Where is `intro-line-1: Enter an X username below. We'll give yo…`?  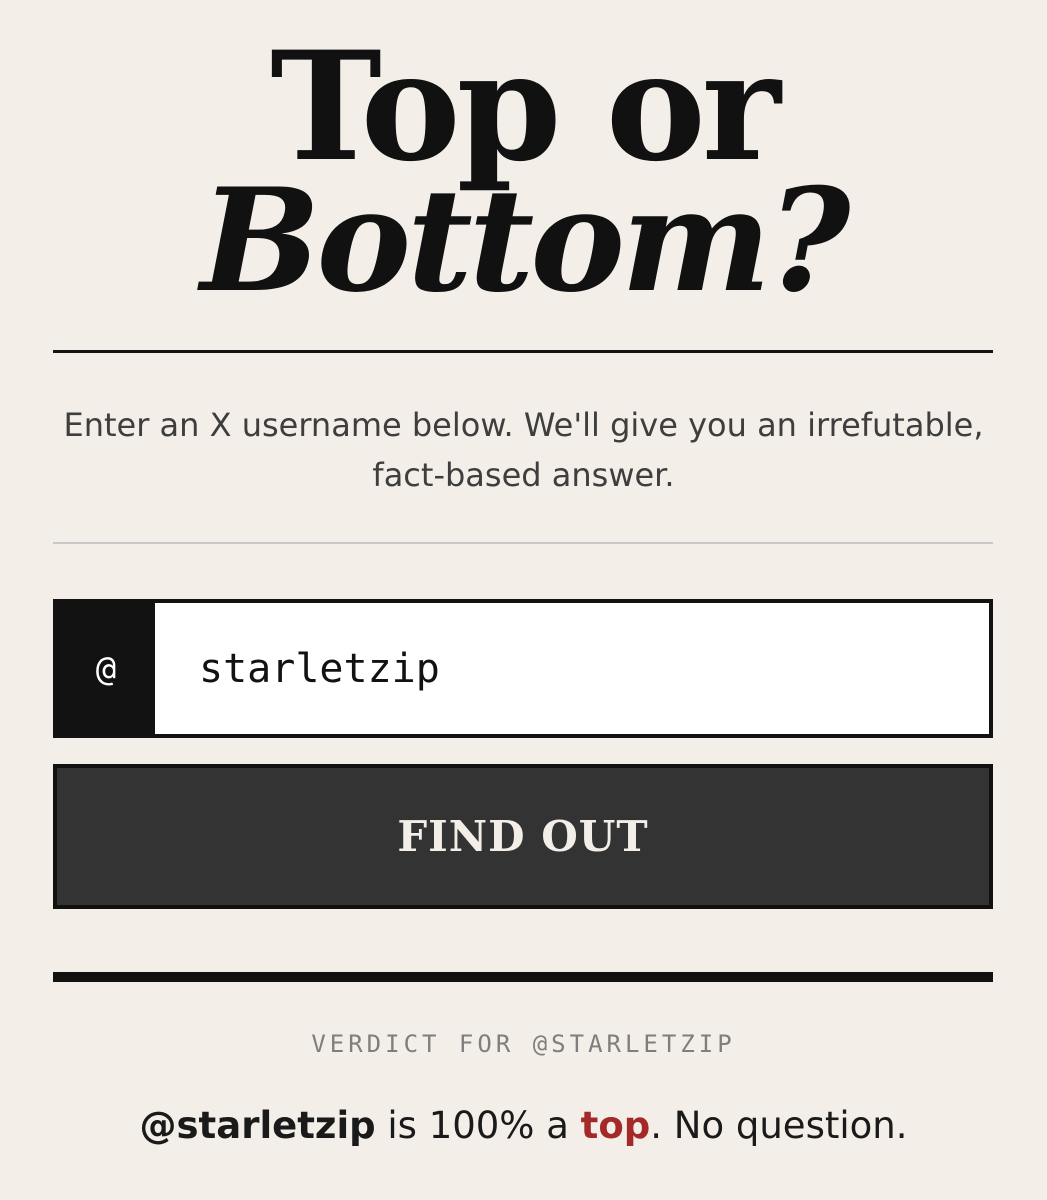
intro-line-1: Enter an X username below. We'll give yo… is located at coordinates (523, 425).